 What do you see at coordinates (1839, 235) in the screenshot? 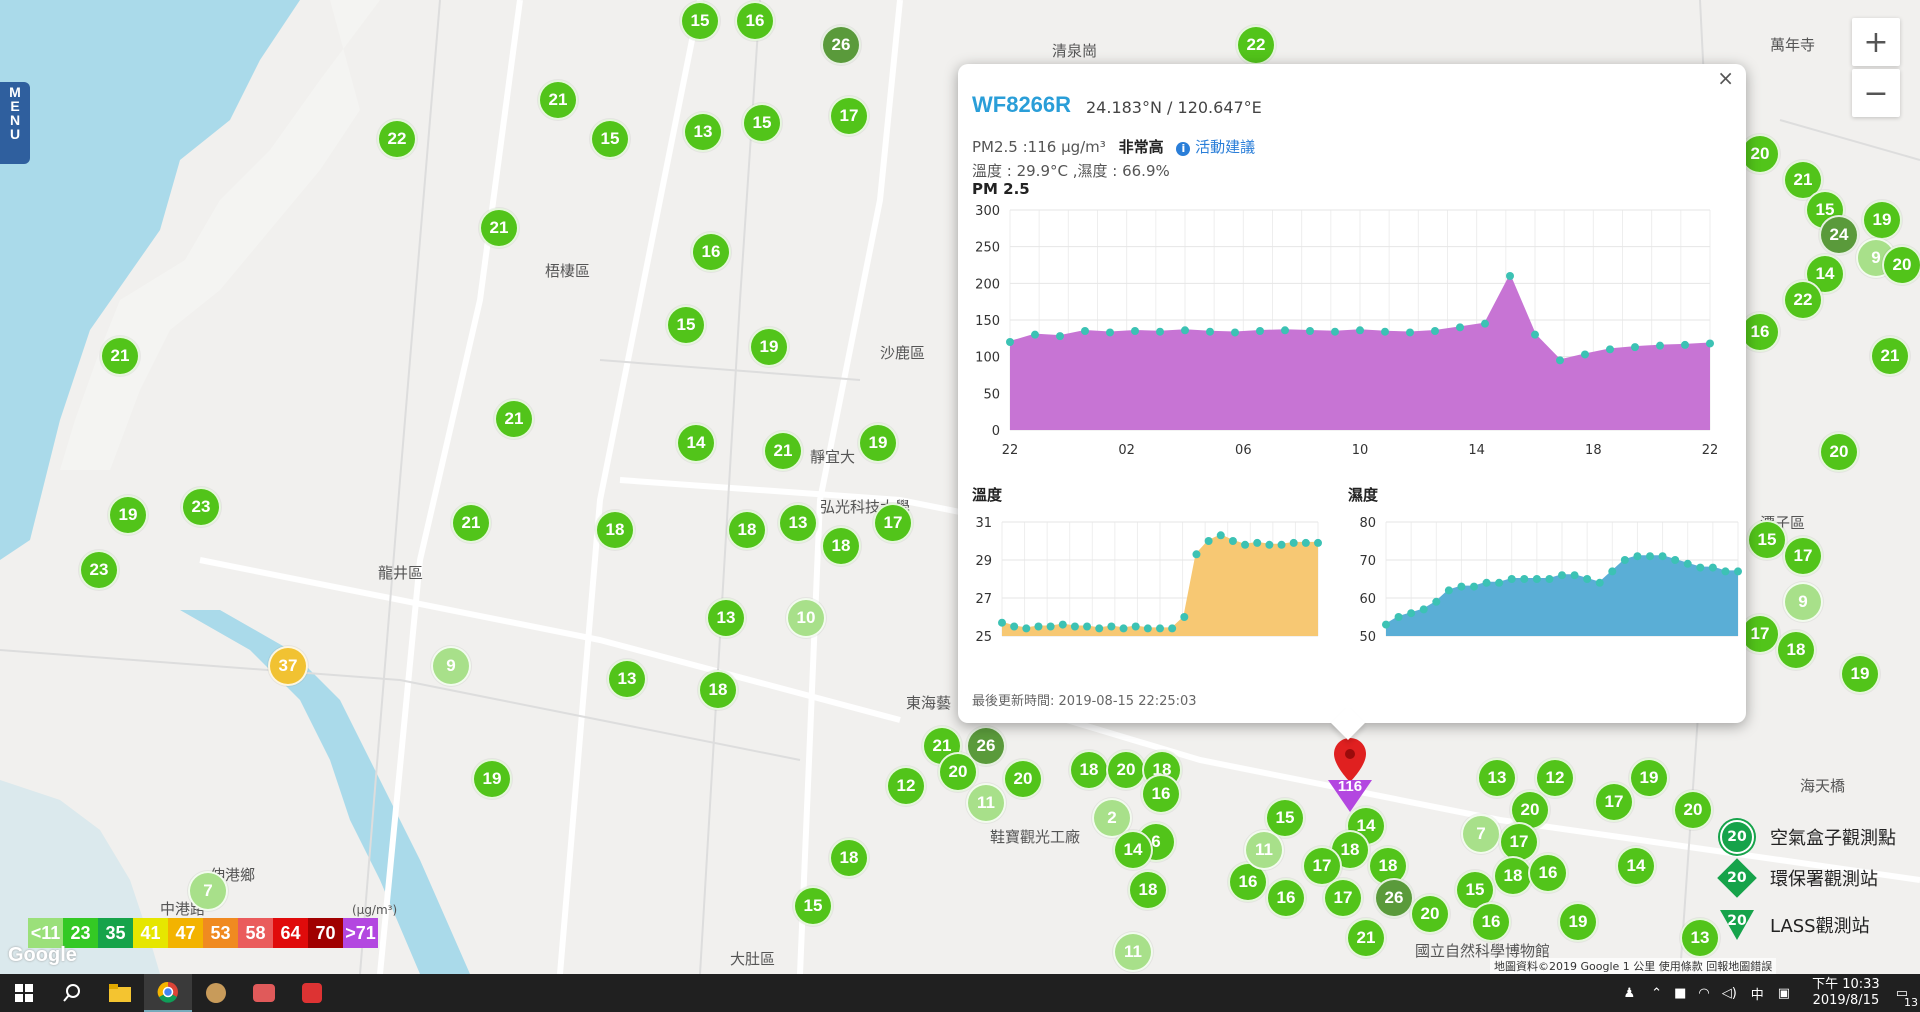
I see `sensor-marker: 24` at bounding box center [1839, 235].